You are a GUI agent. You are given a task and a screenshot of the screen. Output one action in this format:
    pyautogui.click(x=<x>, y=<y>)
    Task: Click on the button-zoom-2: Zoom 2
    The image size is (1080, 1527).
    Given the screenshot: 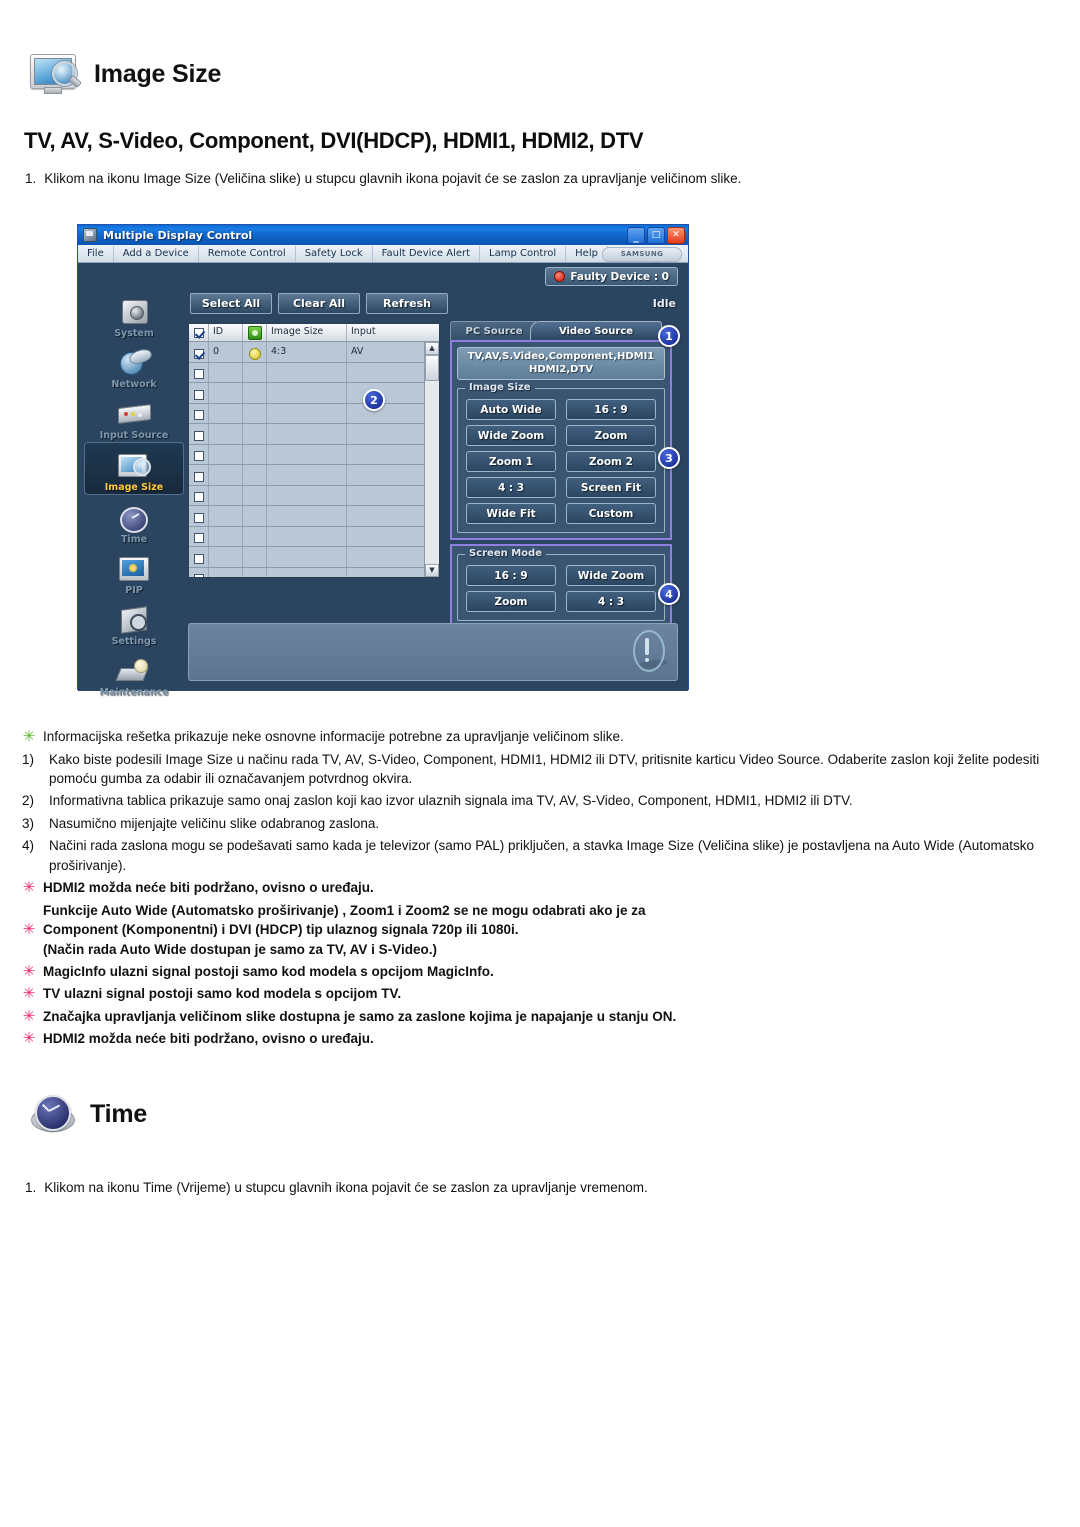 What is the action you would take?
    pyautogui.click(x=611, y=461)
    